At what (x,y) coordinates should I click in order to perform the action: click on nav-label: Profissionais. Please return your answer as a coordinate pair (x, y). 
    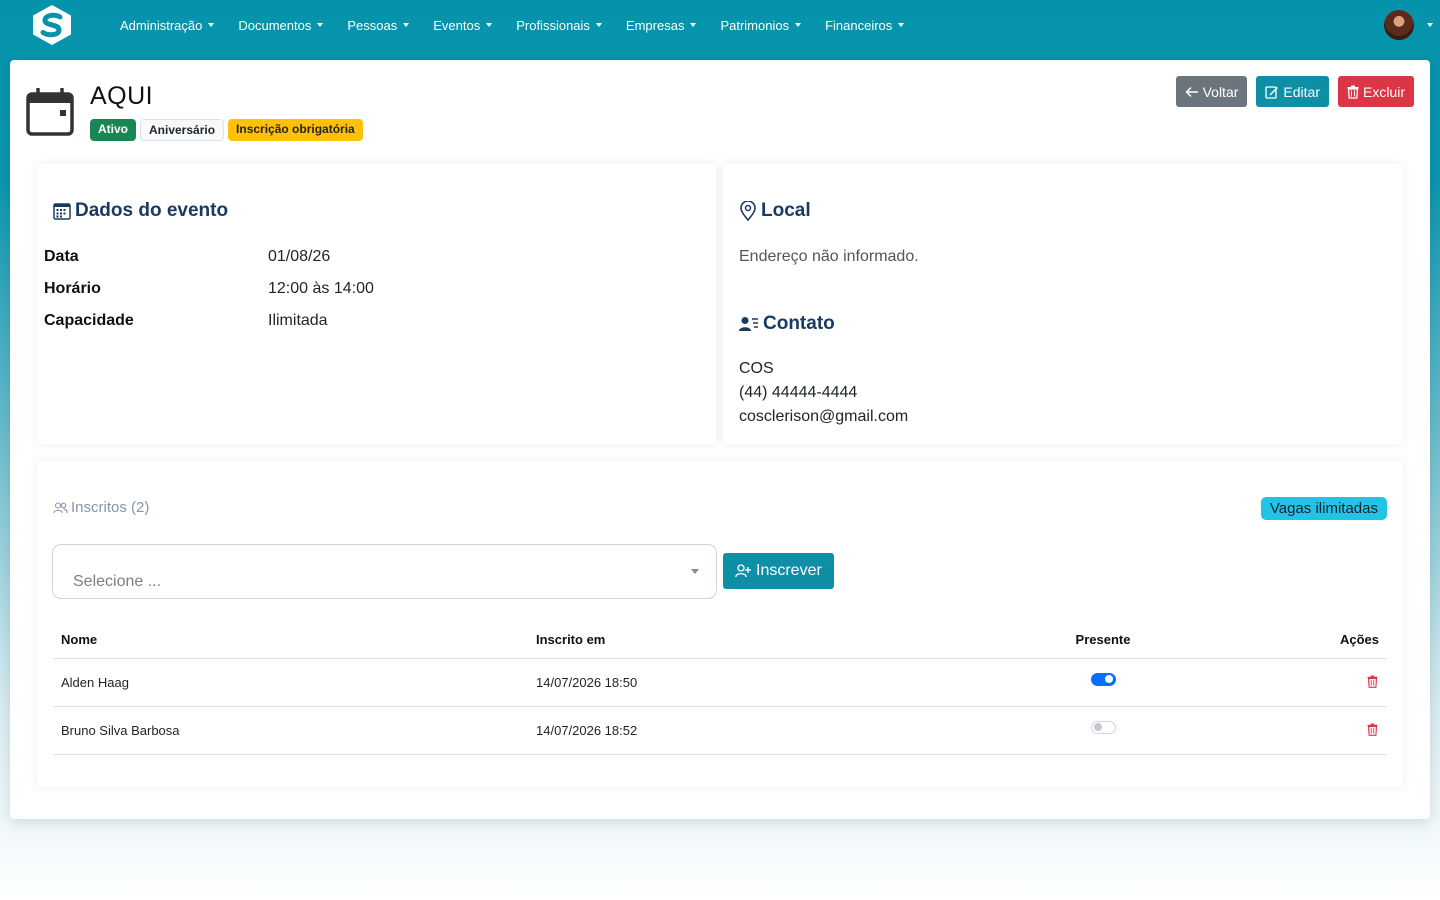
    Looking at the image, I should click on (553, 25).